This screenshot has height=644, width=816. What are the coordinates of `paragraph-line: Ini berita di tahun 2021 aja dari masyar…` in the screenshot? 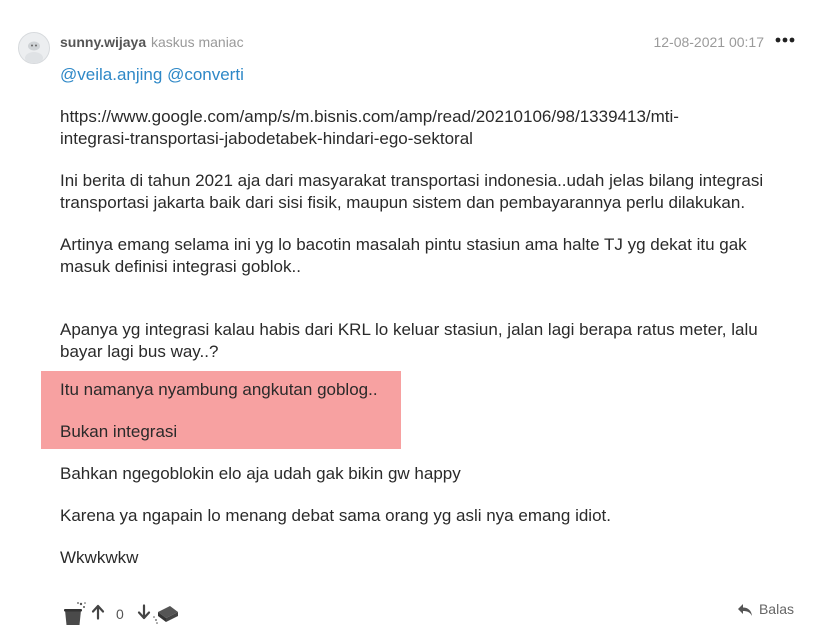 It's located at (412, 180).